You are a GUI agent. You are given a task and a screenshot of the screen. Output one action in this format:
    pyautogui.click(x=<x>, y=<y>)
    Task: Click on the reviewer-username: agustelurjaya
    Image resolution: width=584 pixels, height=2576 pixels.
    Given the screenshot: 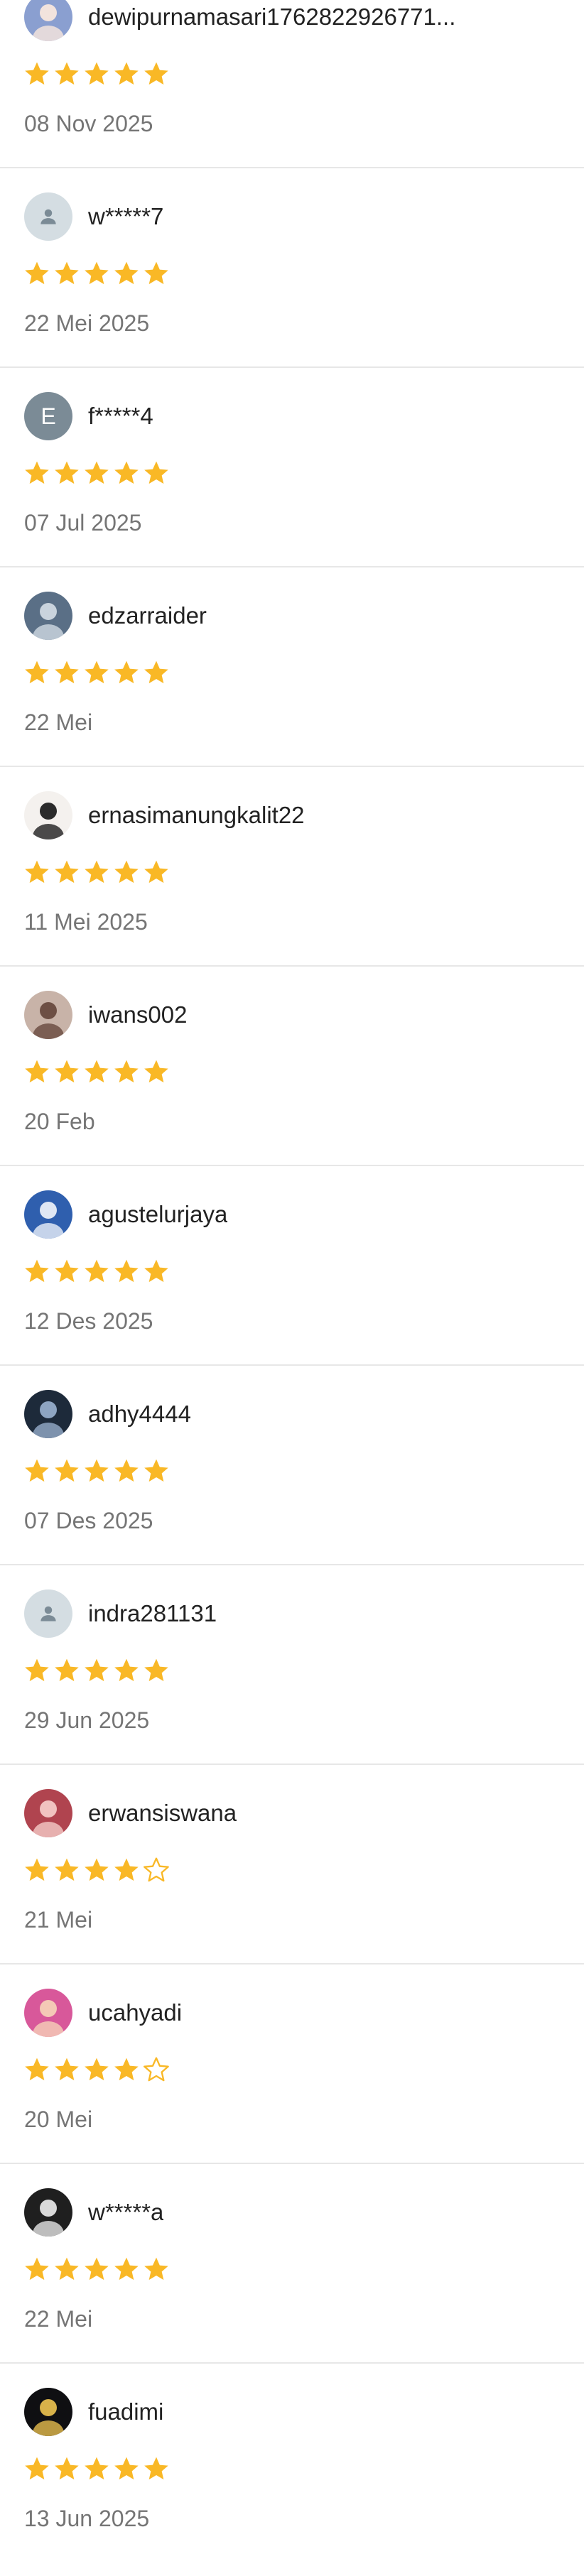 What is the action you would take?
    pyautogui.click(x=158, y=1214)
    